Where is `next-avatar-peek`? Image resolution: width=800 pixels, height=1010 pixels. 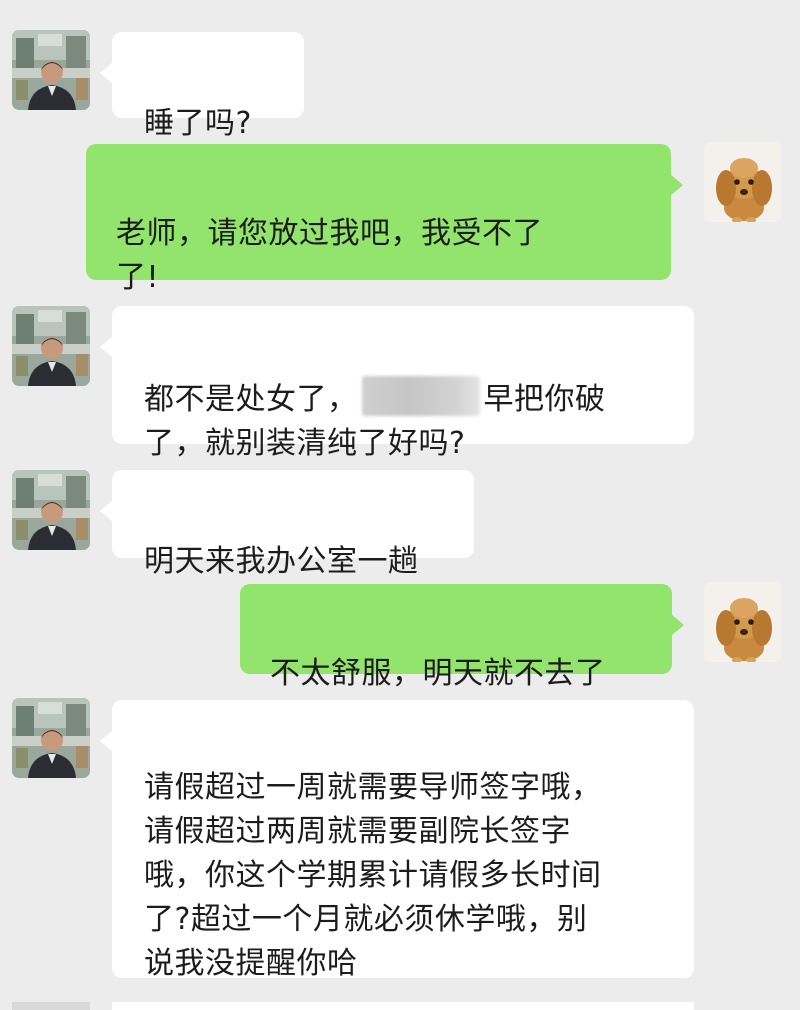 next-avatar-peek is located at coordinates (51, 1006).